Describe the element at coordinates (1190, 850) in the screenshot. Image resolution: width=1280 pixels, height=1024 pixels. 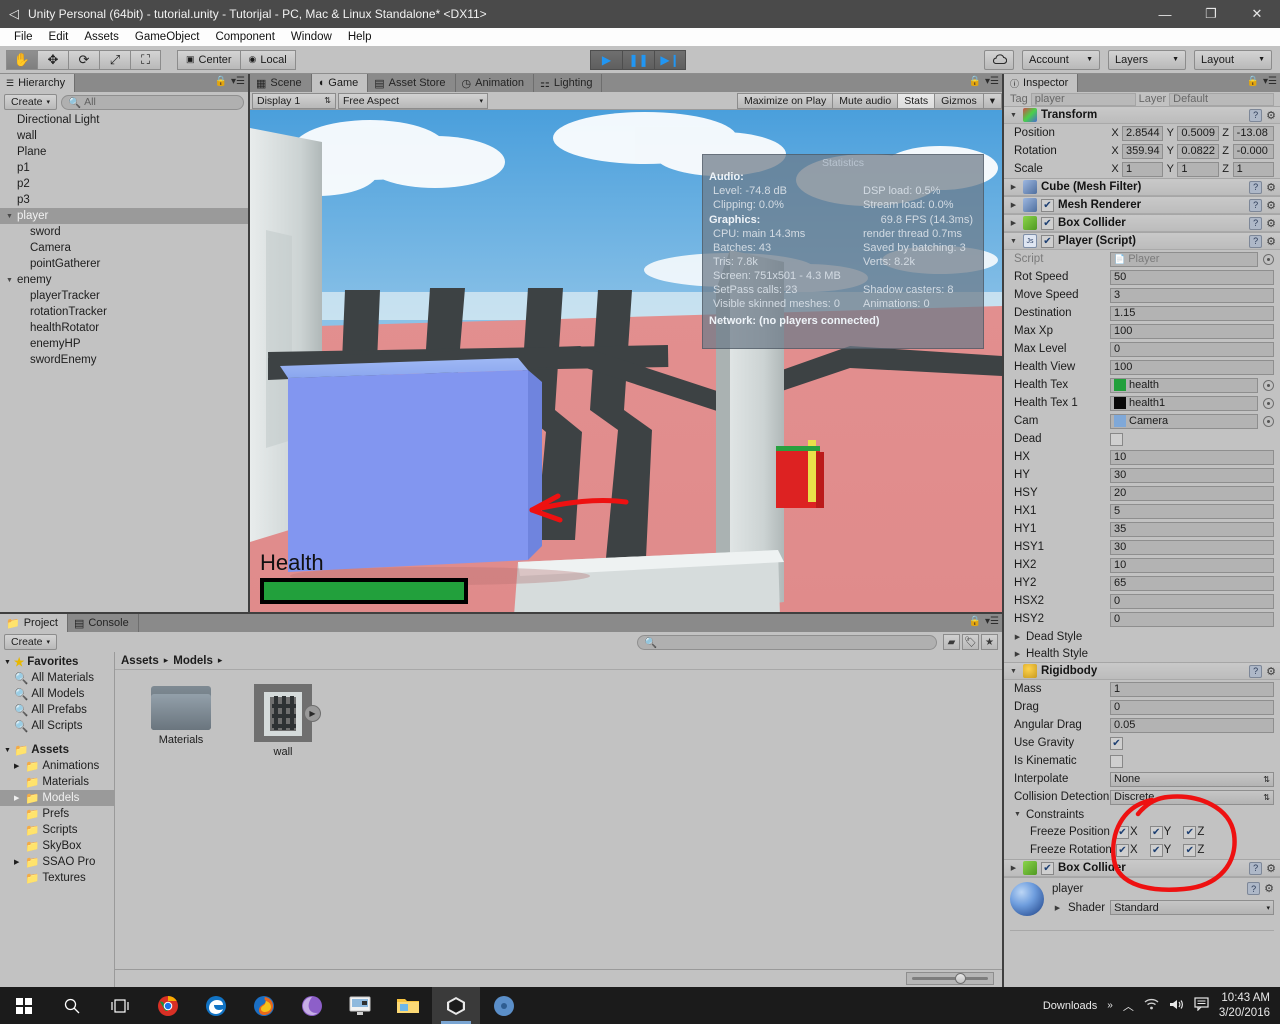
I see `fr-axes-checkbox-z: ✔` at that location.